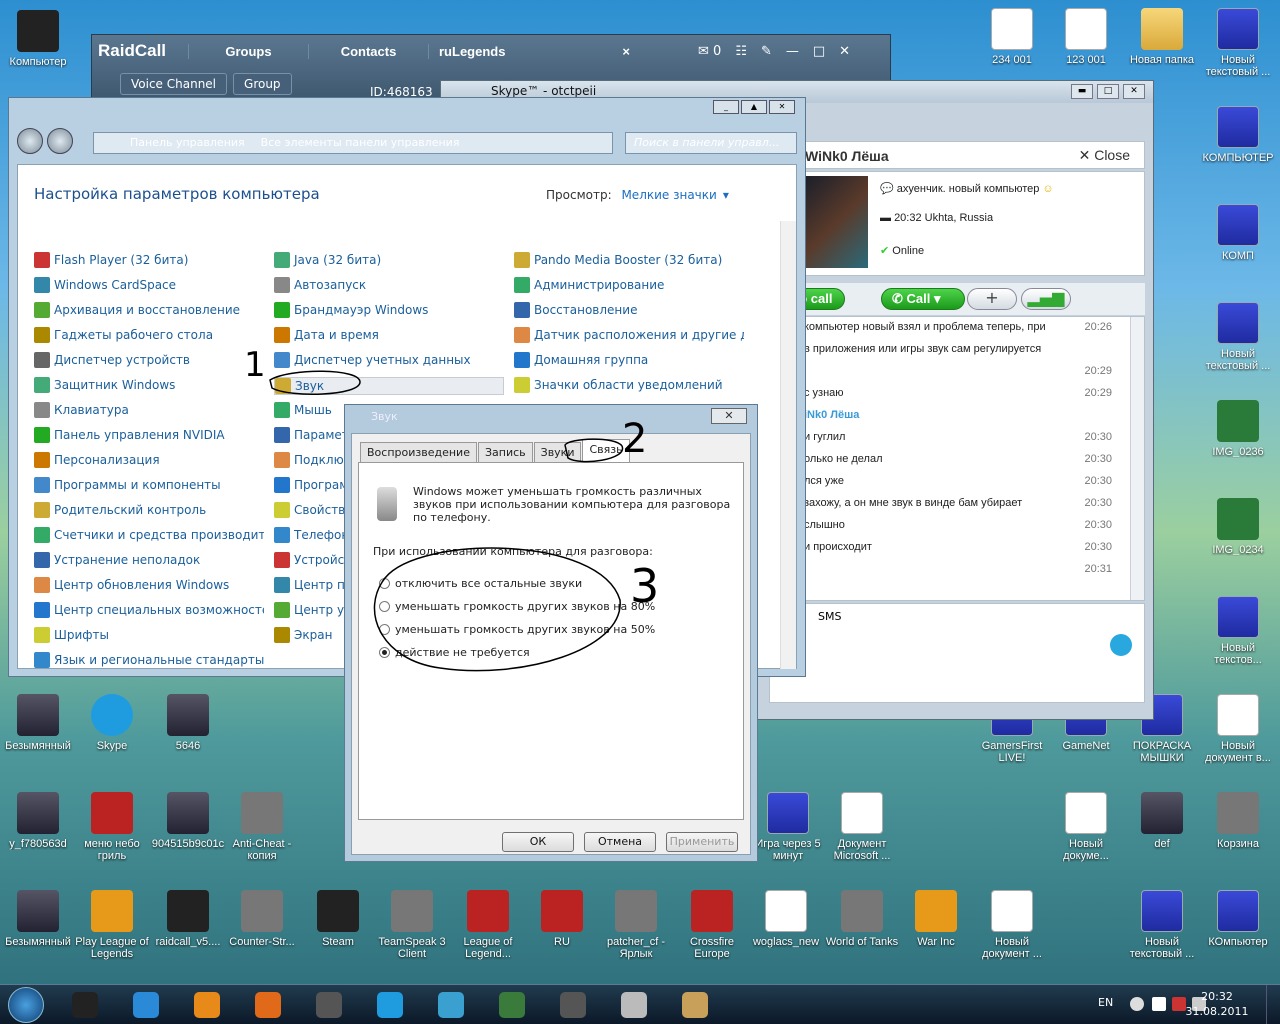 This screenshot has width=1280, height=1024. I want to click on mail-icon: ✉ 0, so click(709, 51).